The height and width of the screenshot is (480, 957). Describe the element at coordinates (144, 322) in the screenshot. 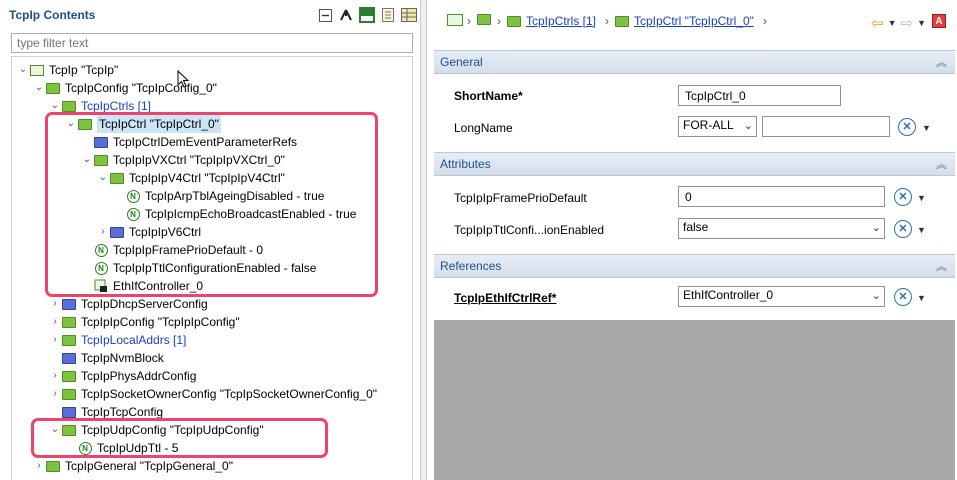

I see `tree-item-ipconfig: › TcpIpIpConfig "TcpIpIpConfig"` at that location.